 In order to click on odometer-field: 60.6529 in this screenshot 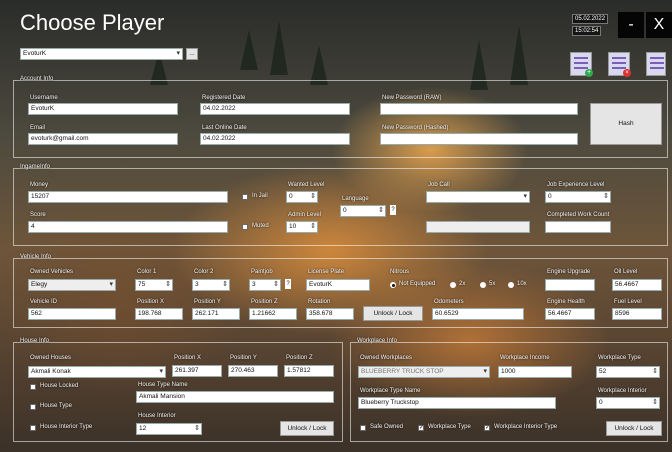, I will do `click(478, 314)`.